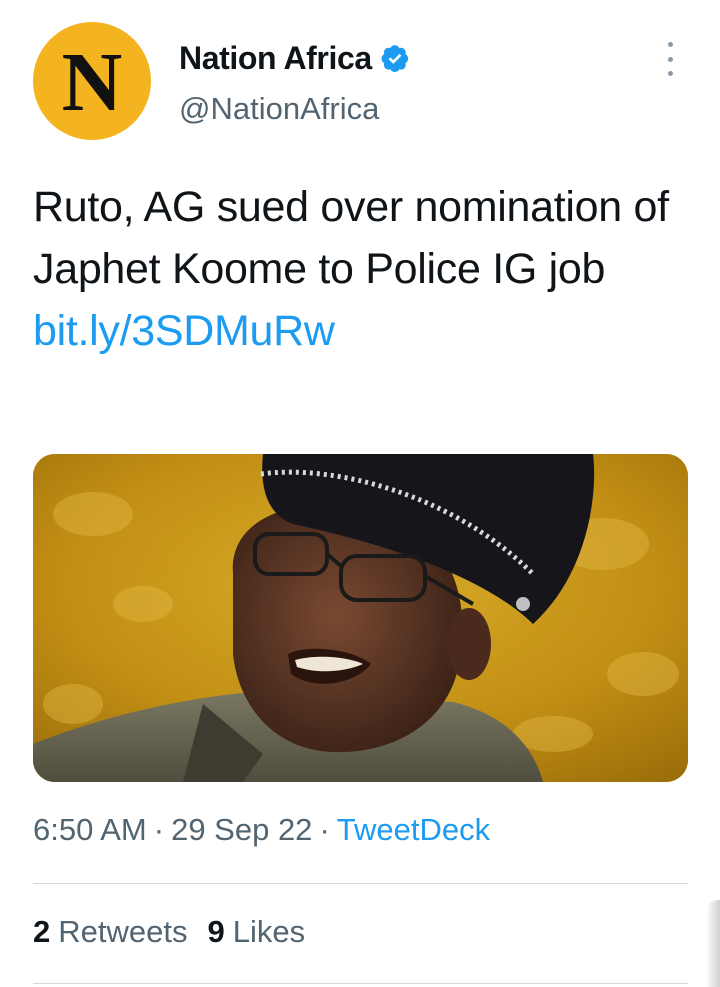  What do you see at coordinates (279, 109) in the screenshot?
I see `user-handle: @NationAfrica` at bounding box center [279, 109].